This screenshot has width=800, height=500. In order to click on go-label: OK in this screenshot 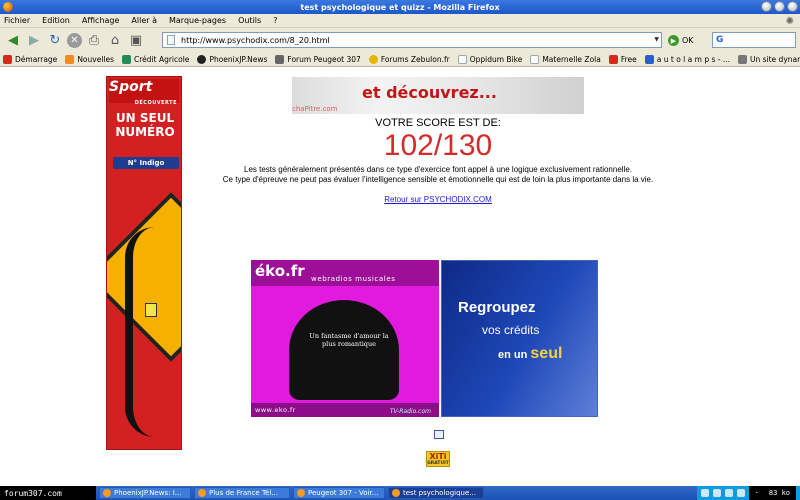, I will do `click(688, 40)`.